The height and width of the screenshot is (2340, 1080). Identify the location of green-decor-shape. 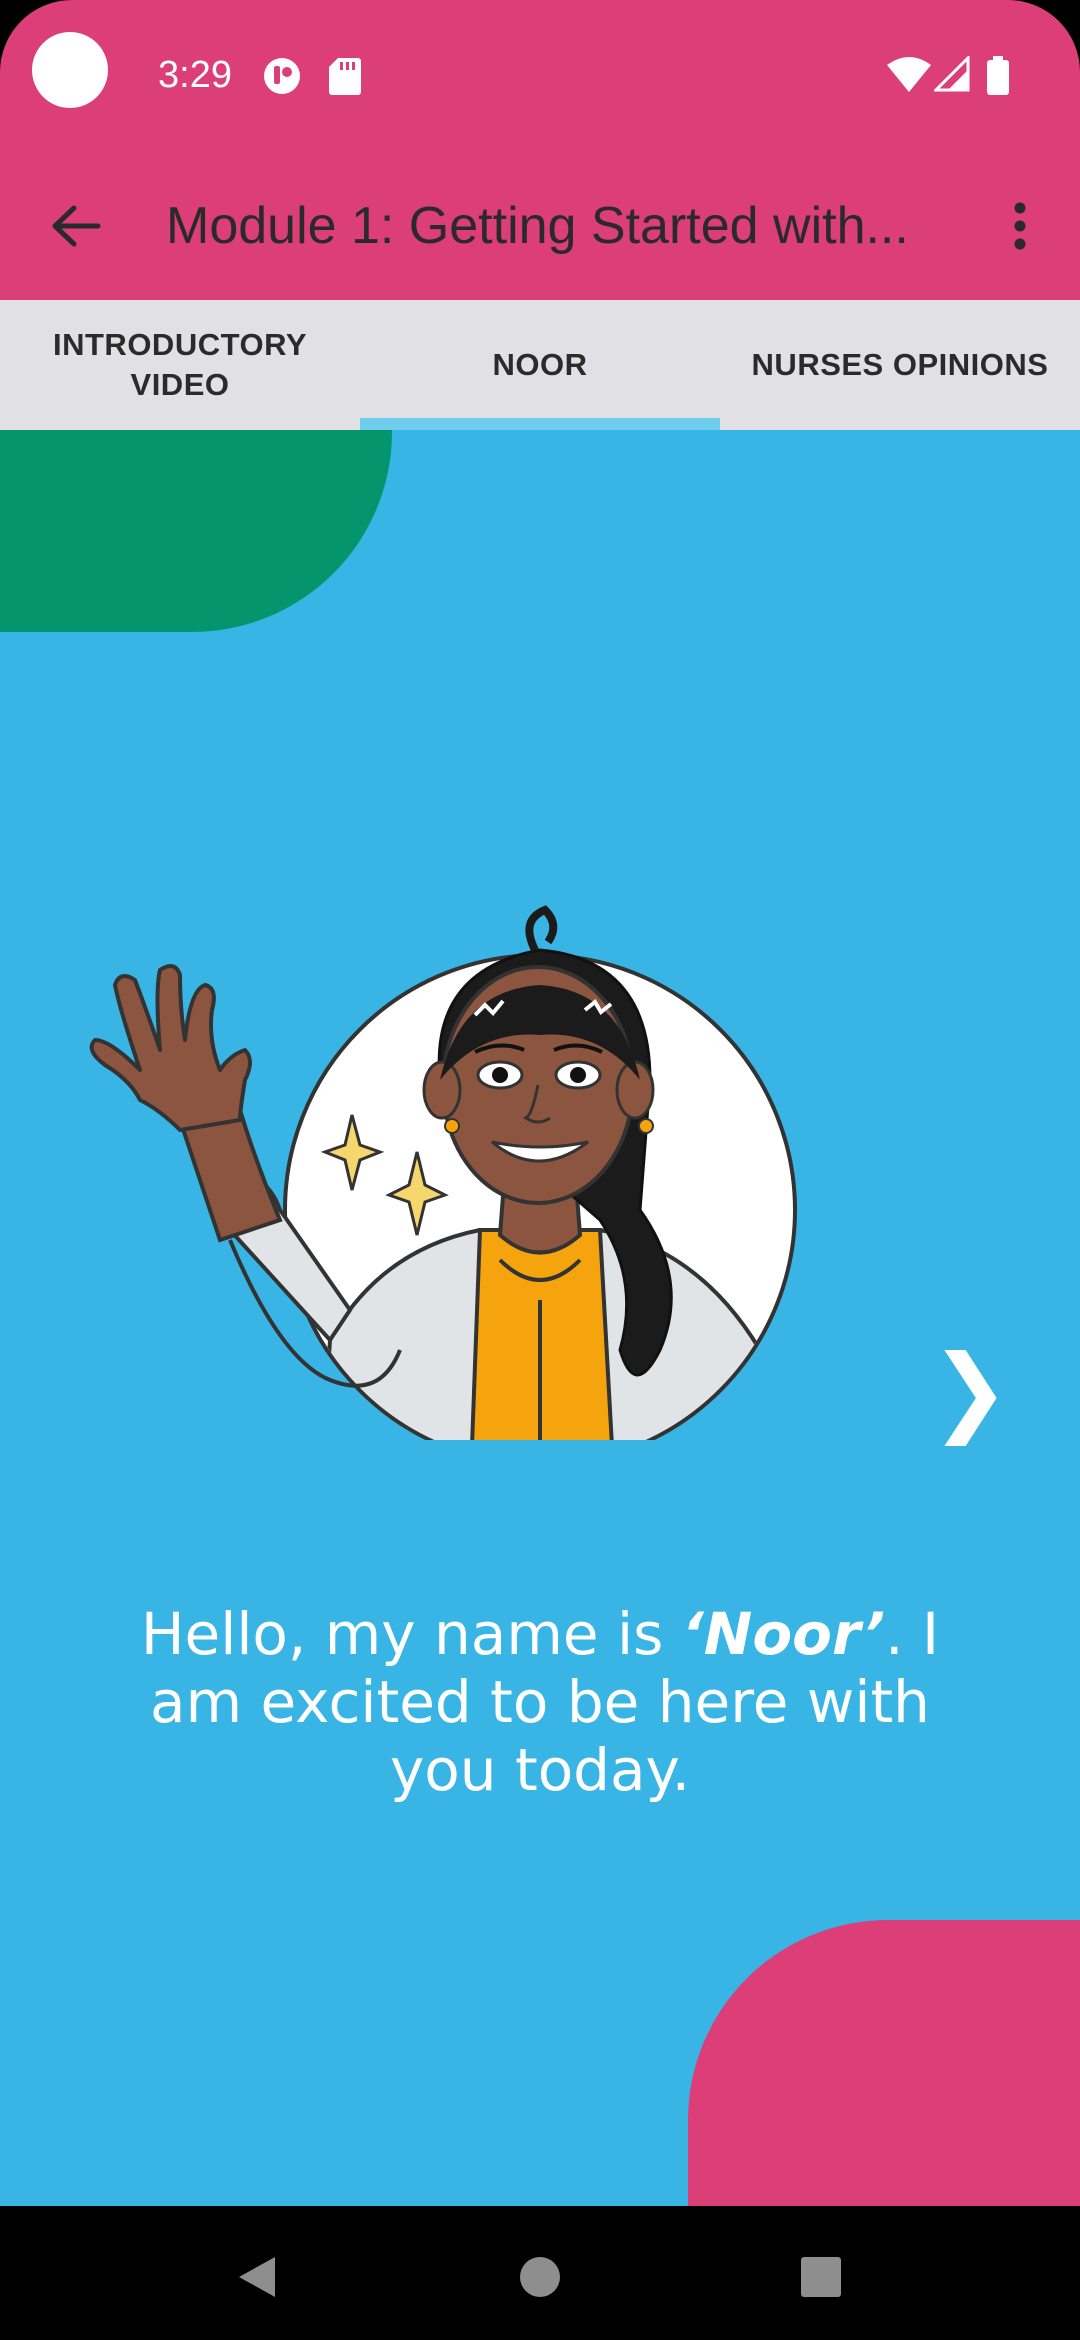
(196, 531).